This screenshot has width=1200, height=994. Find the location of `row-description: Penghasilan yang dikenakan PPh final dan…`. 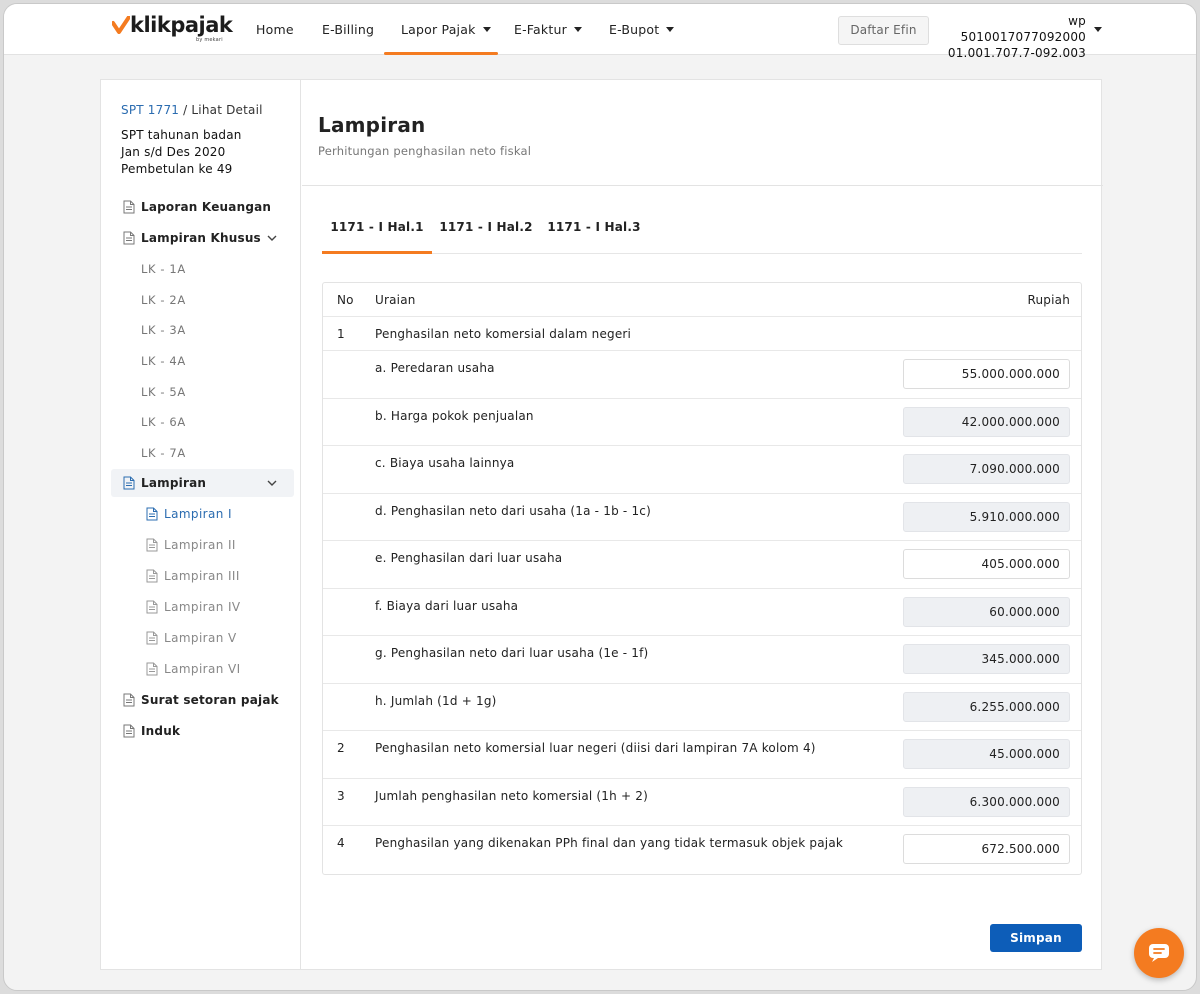

row-description: Penghasilan yang dikenakan PPh final dan… is located at coordinates (609, 843).